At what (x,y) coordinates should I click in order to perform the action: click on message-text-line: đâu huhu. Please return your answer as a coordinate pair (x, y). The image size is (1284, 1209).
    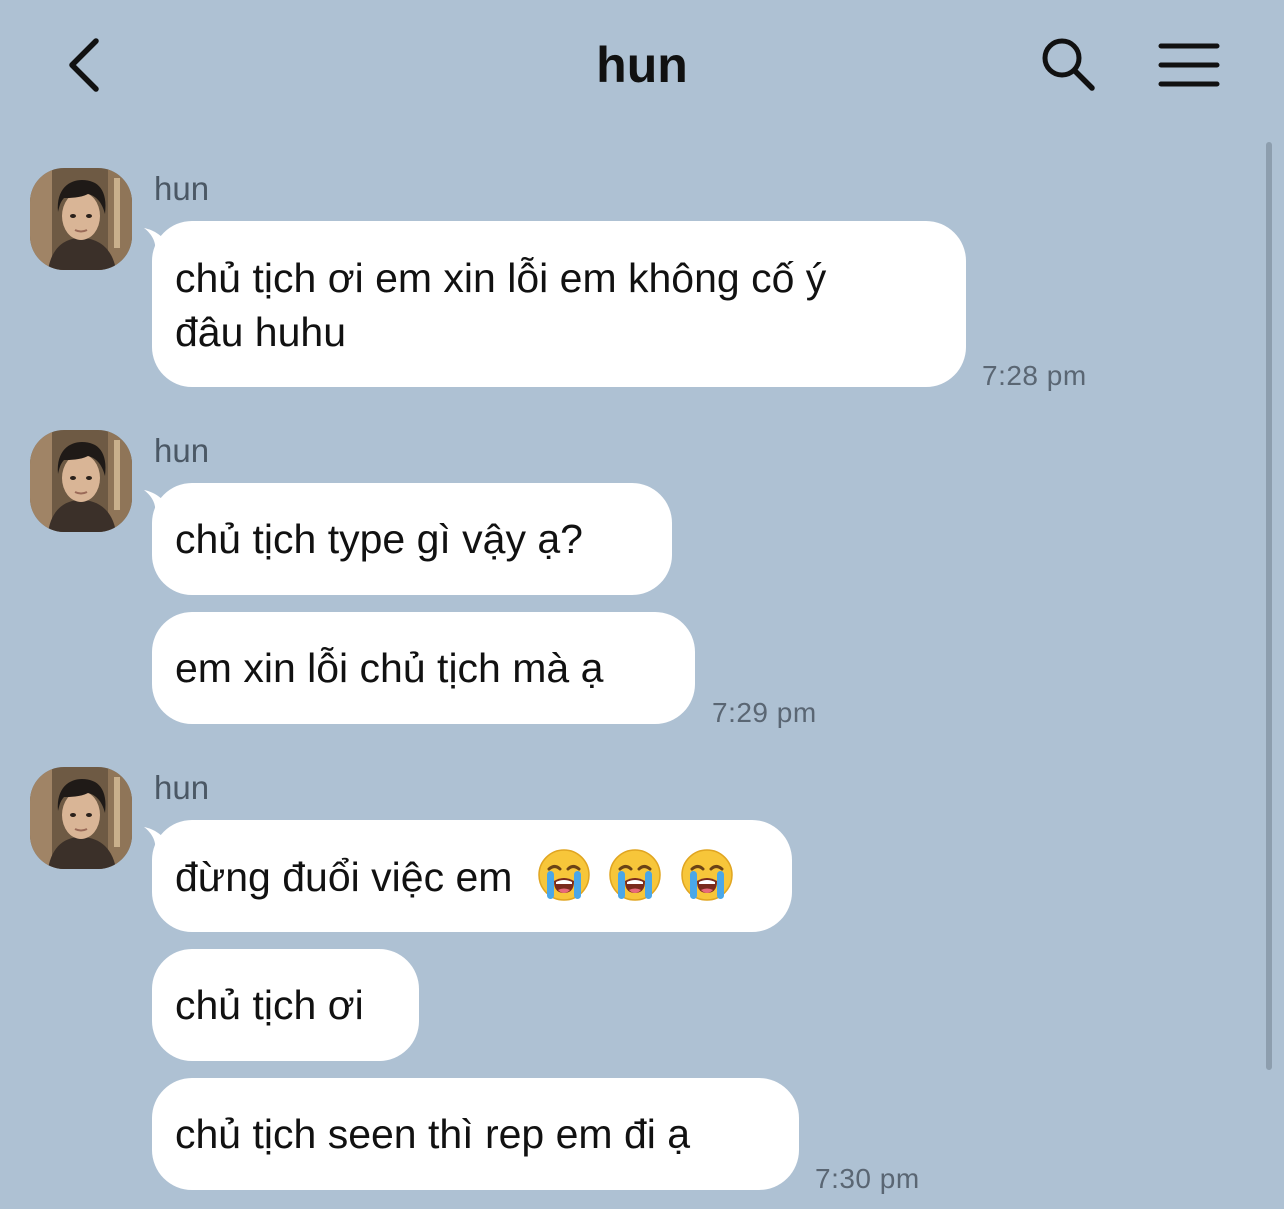
    Looking at the image, I should click on (261, 332).